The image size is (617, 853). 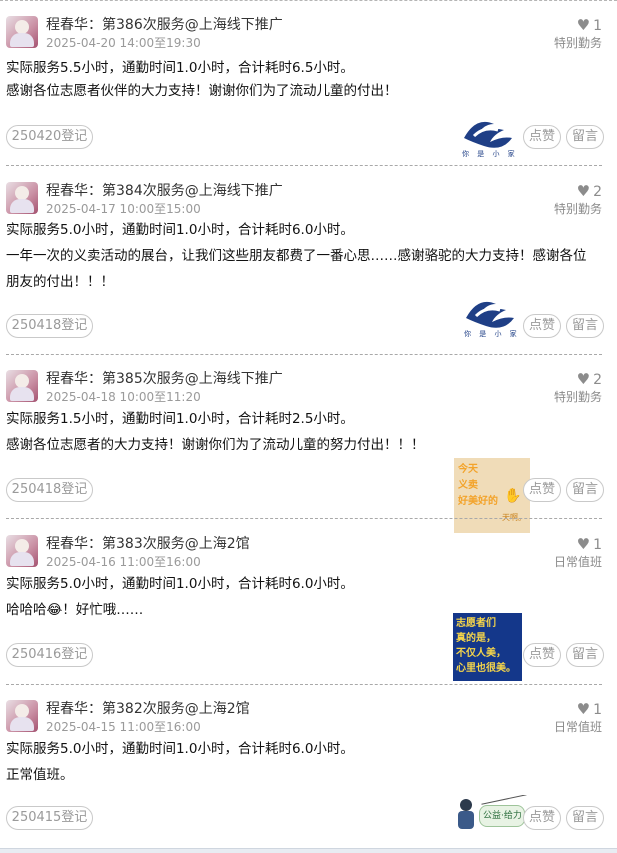 I want to click on post-date: 2025-04-16 11:00至16:00, so click(x=123, y=562).